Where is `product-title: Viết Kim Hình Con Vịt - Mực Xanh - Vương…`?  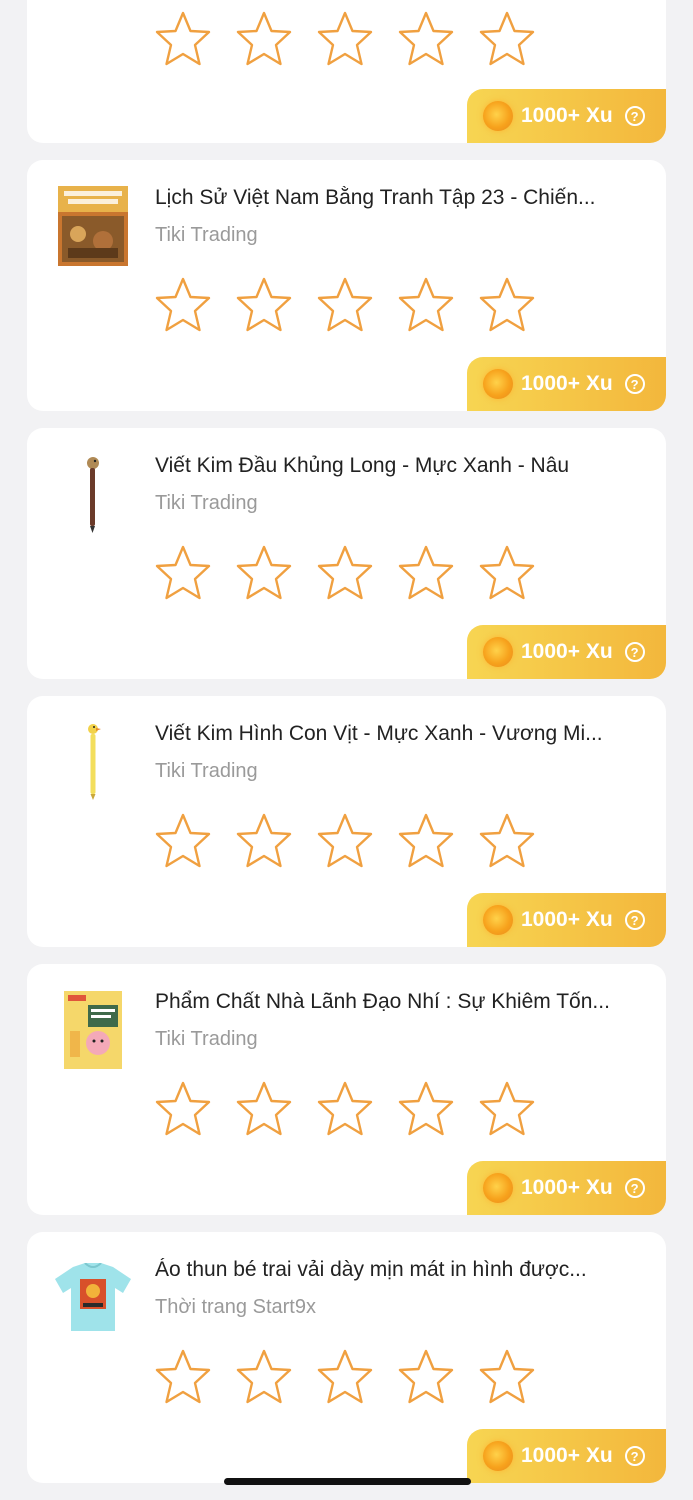
product-title: Viết Kim Hình Con Vịt - Mực Xanh - Vương… is located at coordinates (398, 734).